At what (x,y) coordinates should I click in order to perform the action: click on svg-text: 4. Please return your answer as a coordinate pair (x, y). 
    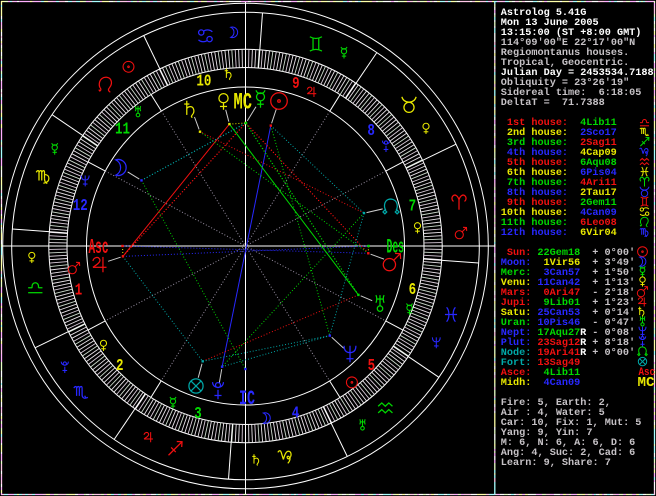
    Looking at the image, I should click on (296, 414).